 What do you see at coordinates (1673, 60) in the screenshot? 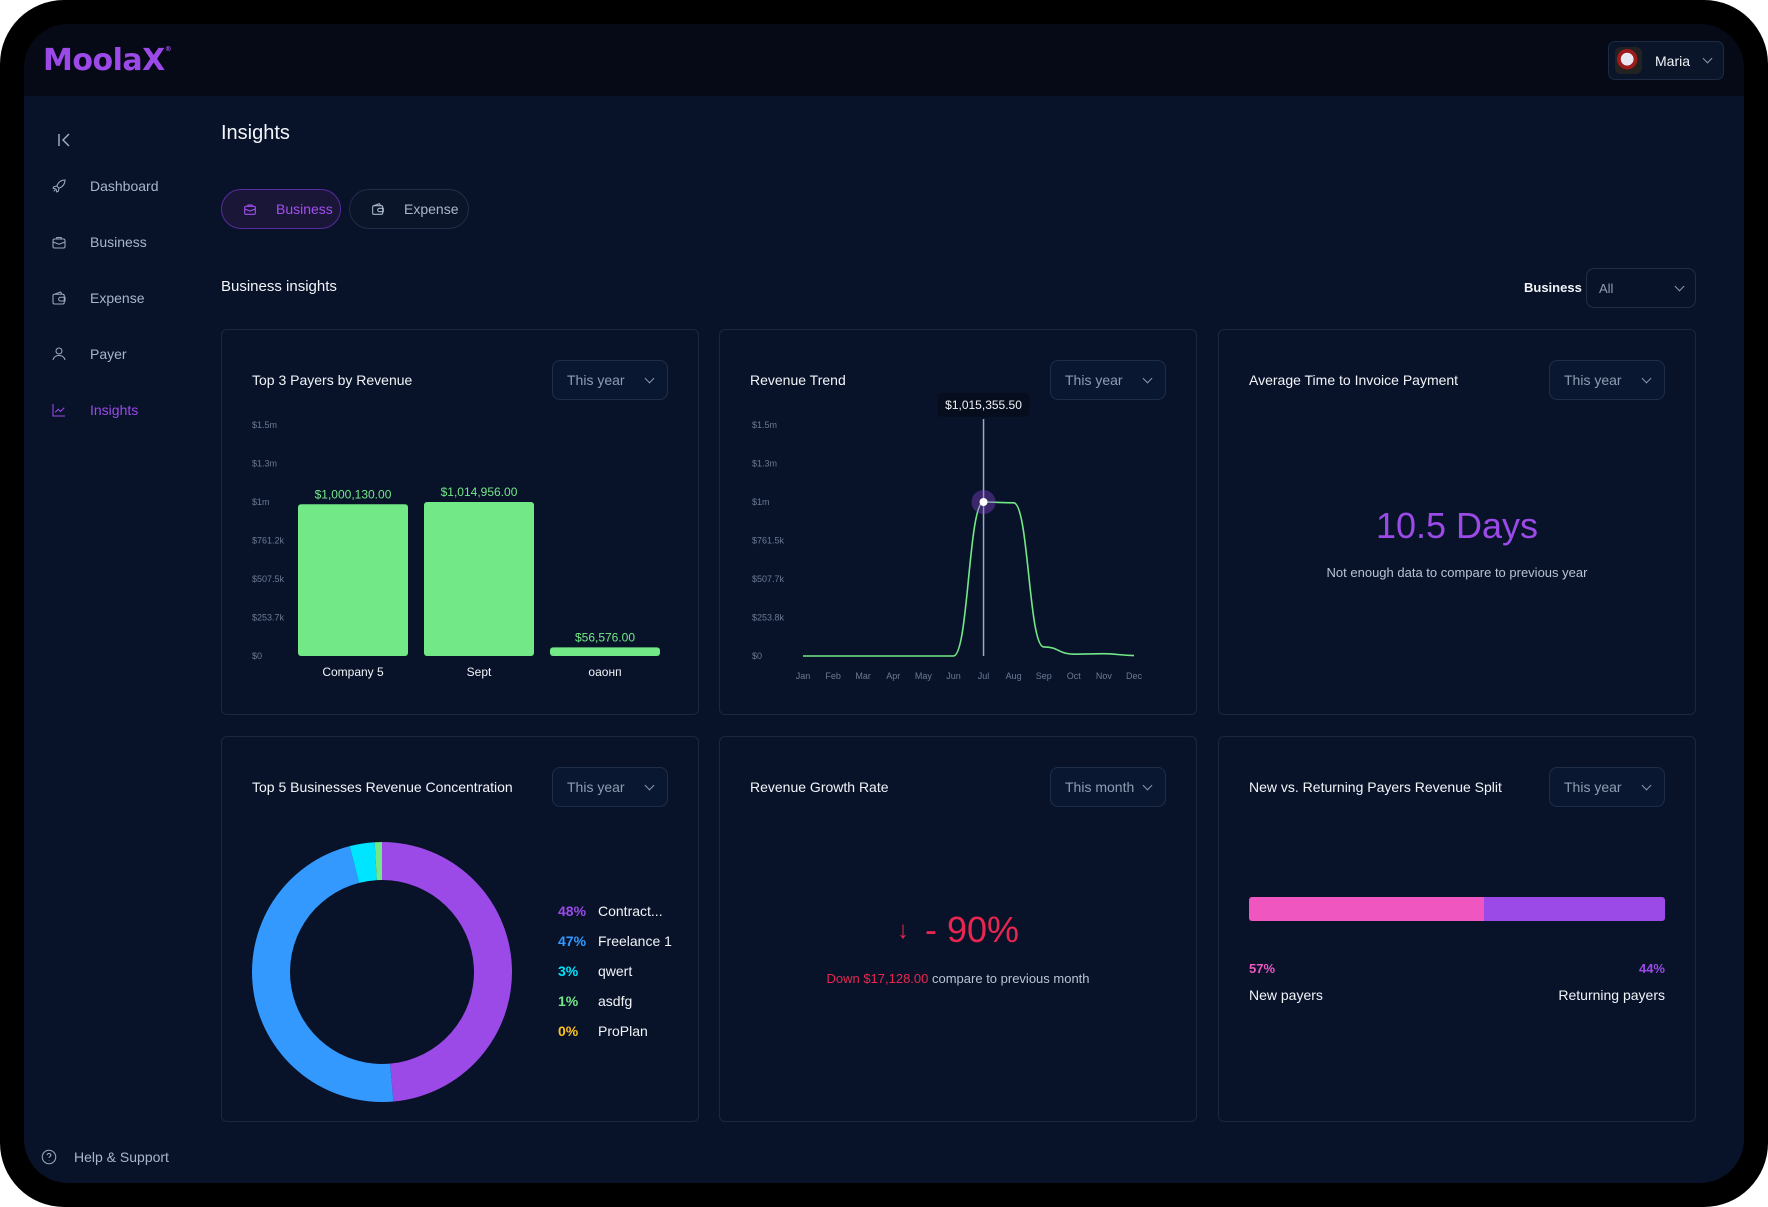
I see `user-name: Maria` at bounding box center [1673, 60].